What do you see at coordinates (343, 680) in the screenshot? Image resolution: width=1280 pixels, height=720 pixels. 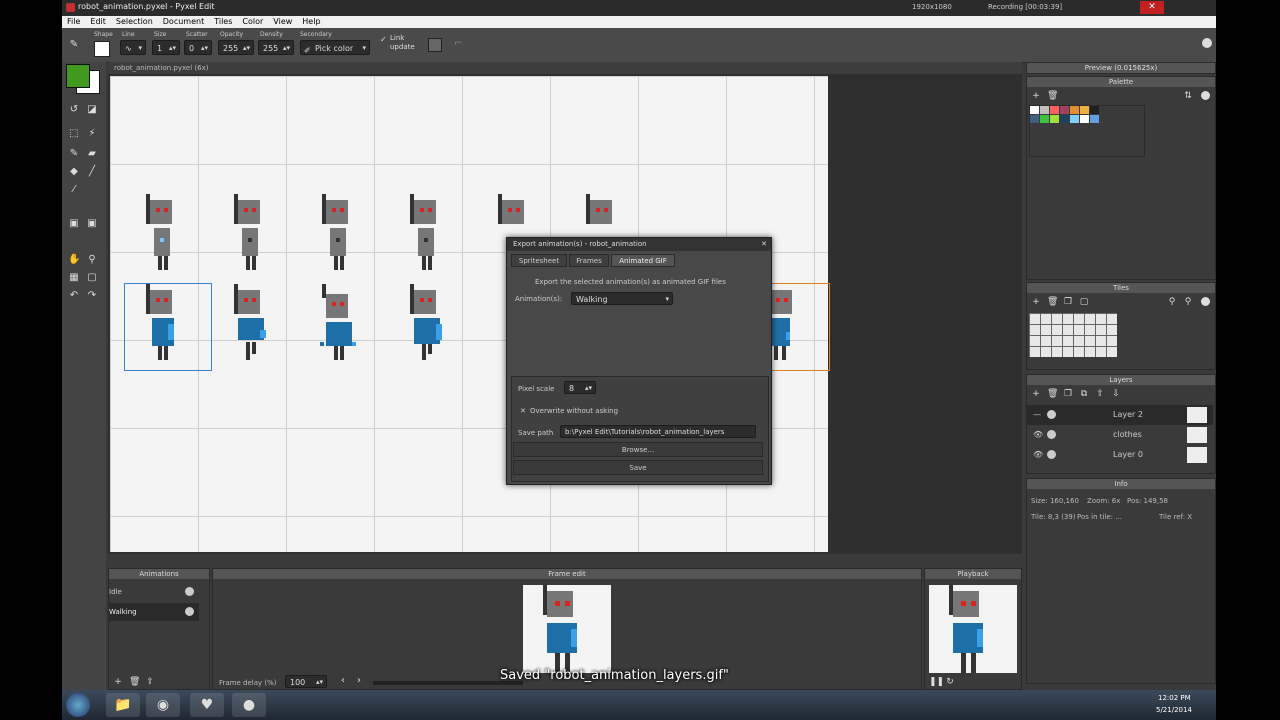 I see `prev-frame-icon: ‹` at bounding box center [343, 680].